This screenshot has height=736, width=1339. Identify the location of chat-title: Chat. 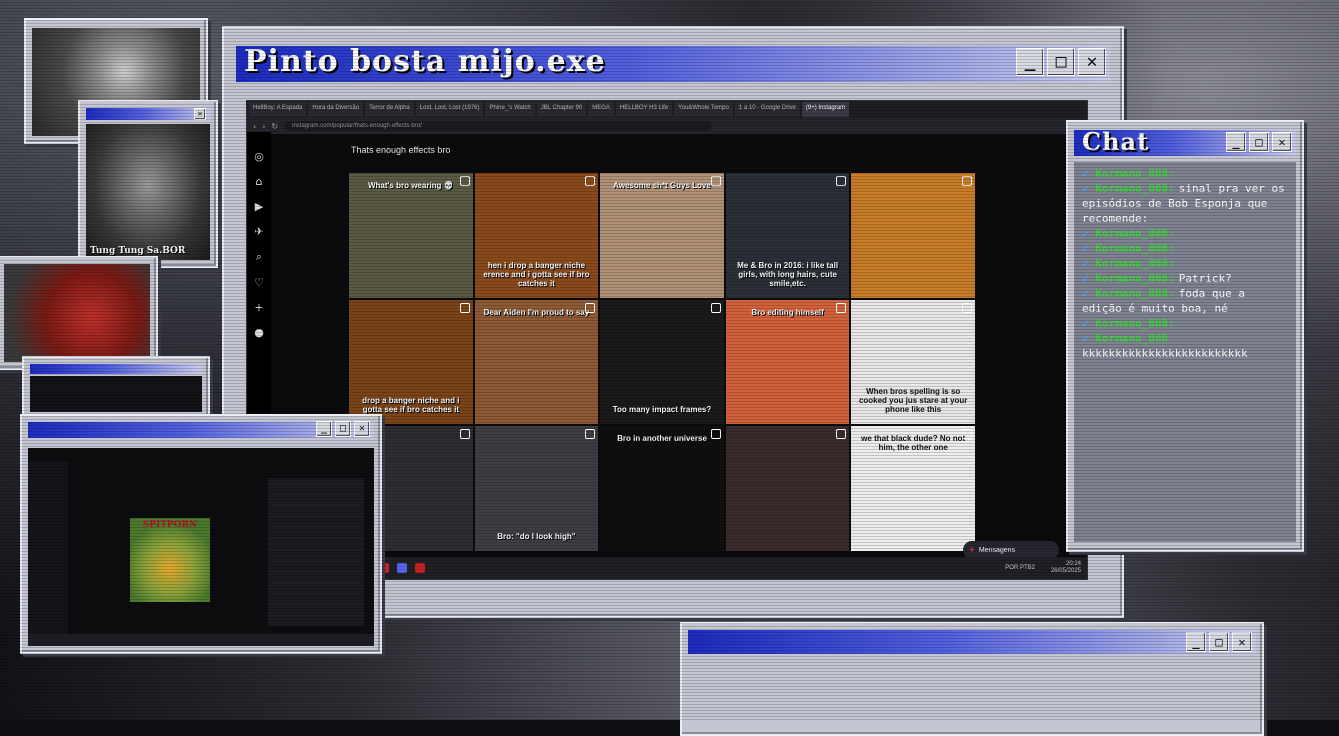
(1116, 141).